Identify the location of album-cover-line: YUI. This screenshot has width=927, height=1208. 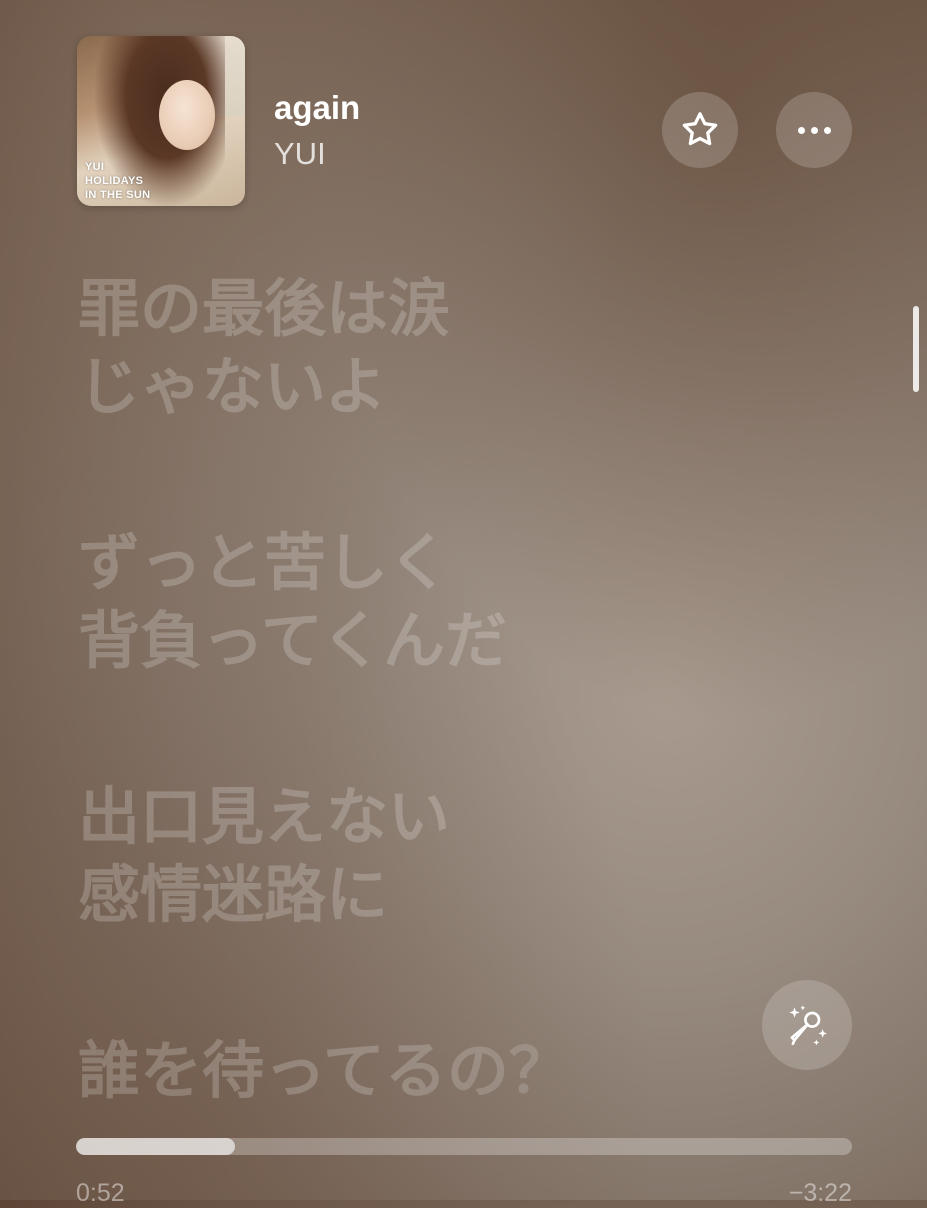
(95, 167).